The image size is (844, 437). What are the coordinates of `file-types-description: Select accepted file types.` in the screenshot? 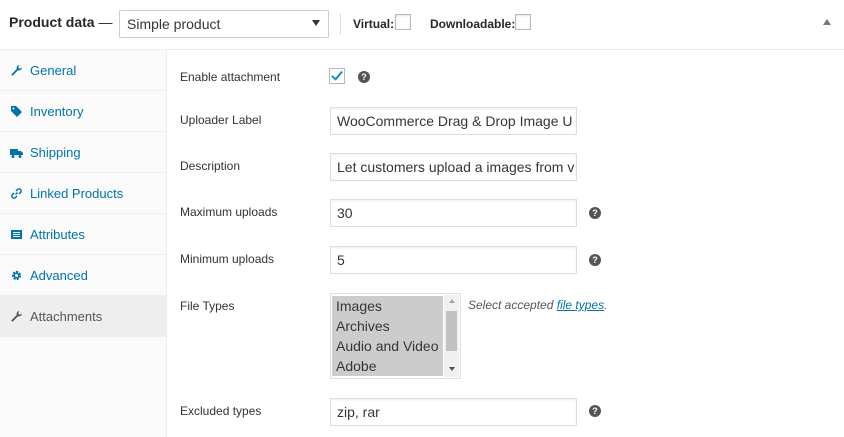 It's located at (537, 305).